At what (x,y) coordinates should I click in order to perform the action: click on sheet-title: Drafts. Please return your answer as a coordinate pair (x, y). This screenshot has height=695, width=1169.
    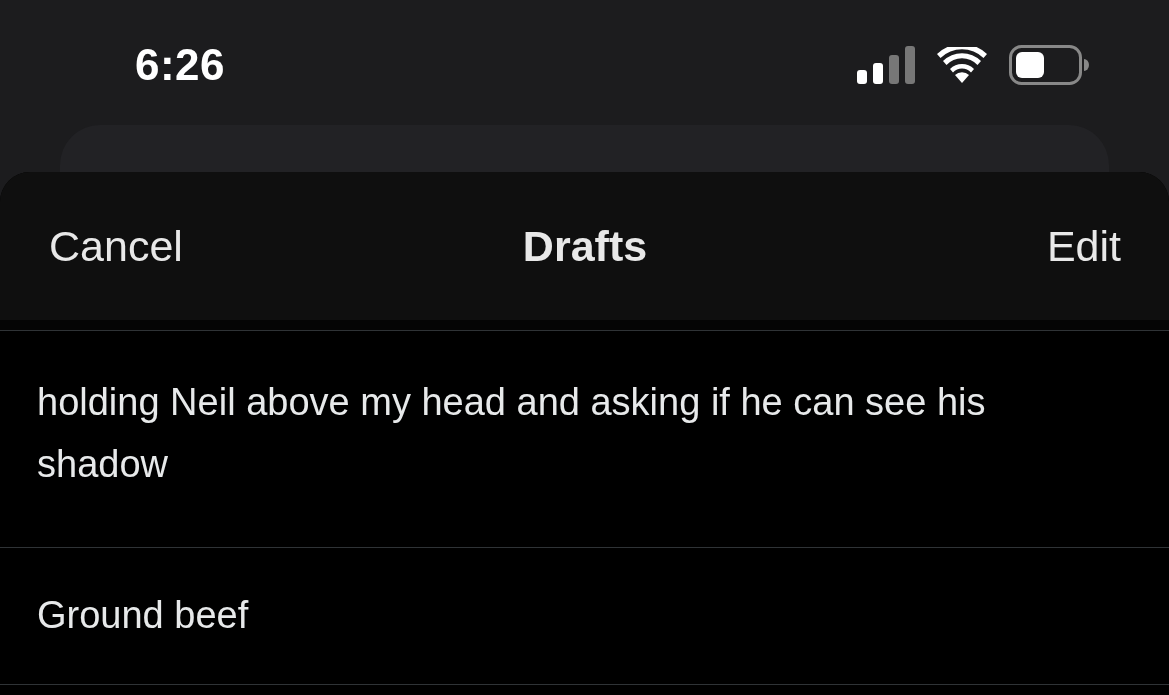
    Looking at the image, I should click on (585, 246).